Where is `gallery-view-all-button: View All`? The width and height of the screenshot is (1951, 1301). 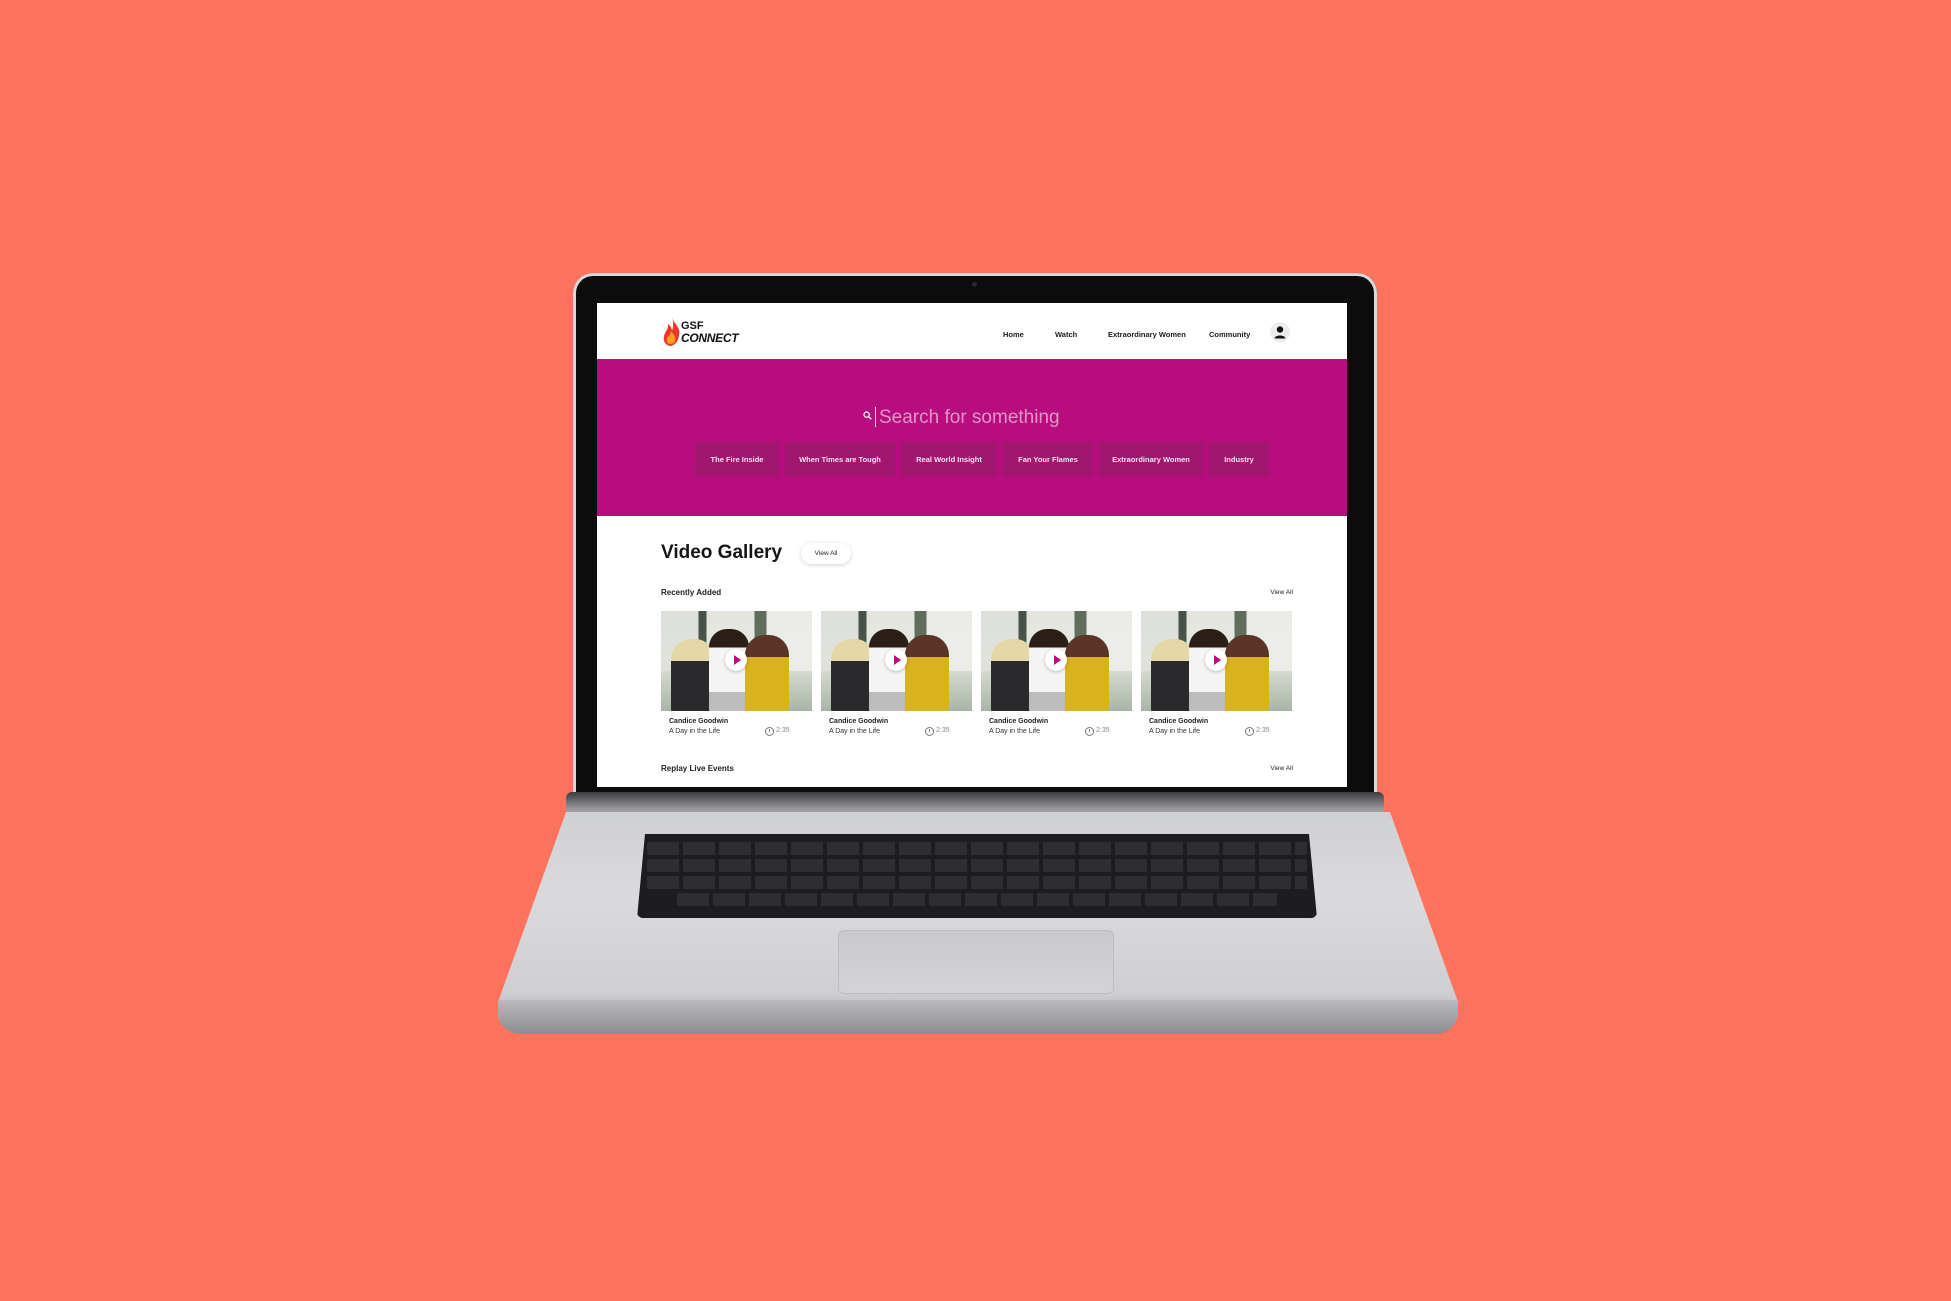
gallery-view-all-button: View All is located at coordinates (826, 553).